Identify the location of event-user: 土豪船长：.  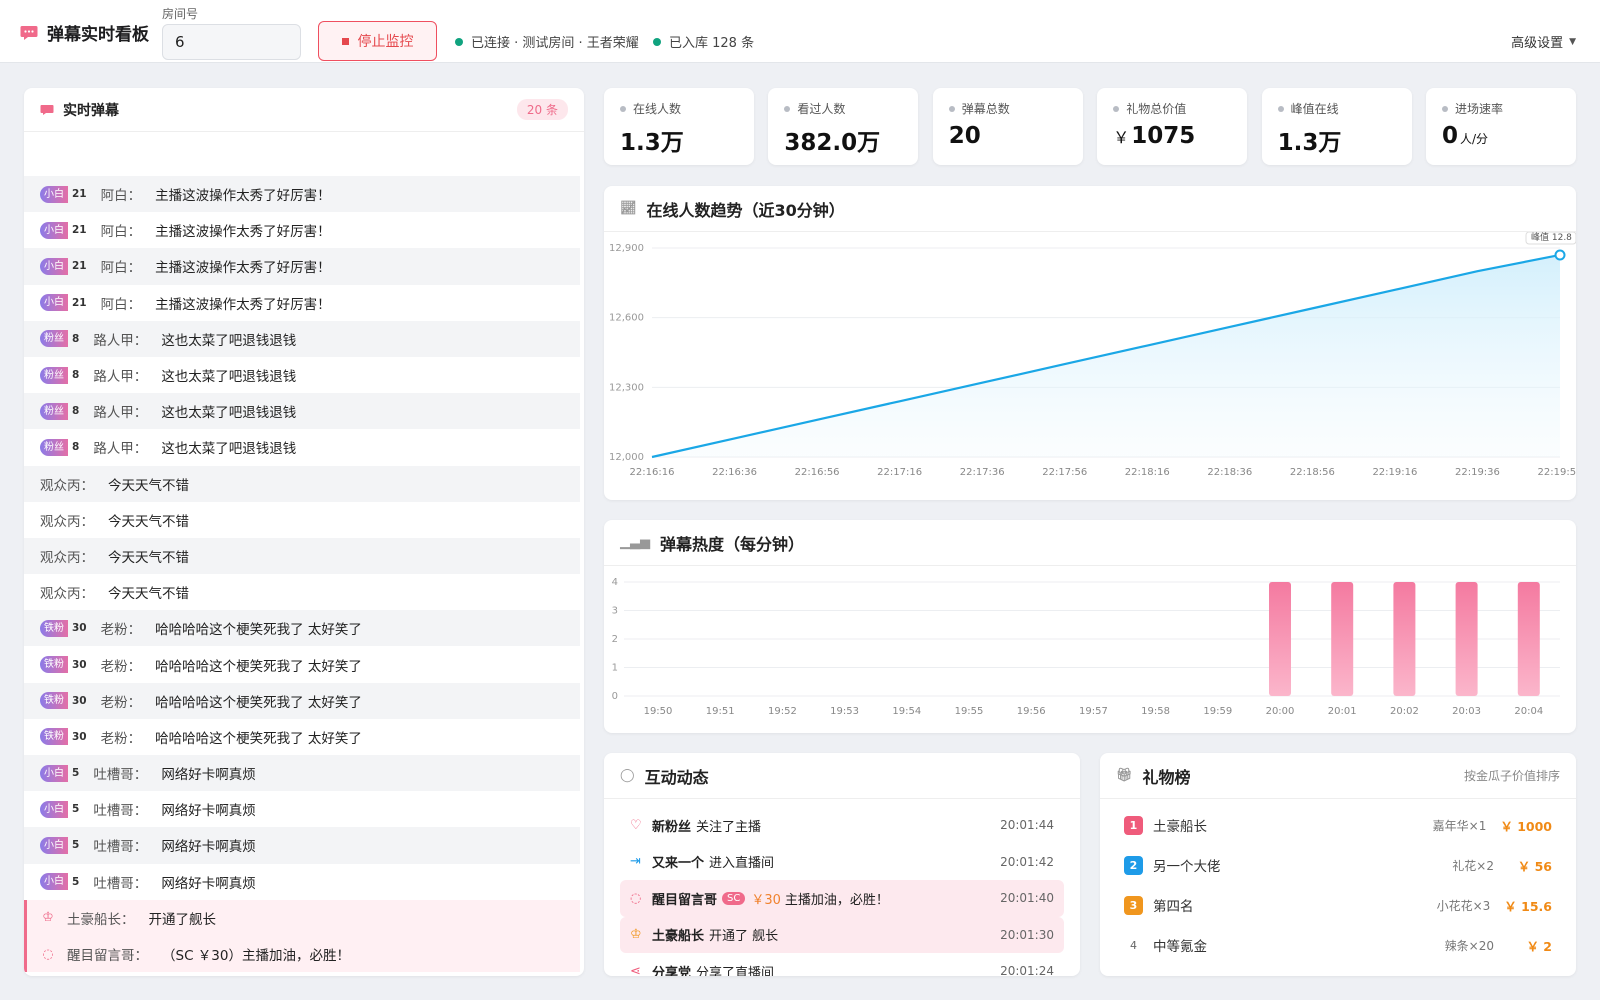
(101, 918).